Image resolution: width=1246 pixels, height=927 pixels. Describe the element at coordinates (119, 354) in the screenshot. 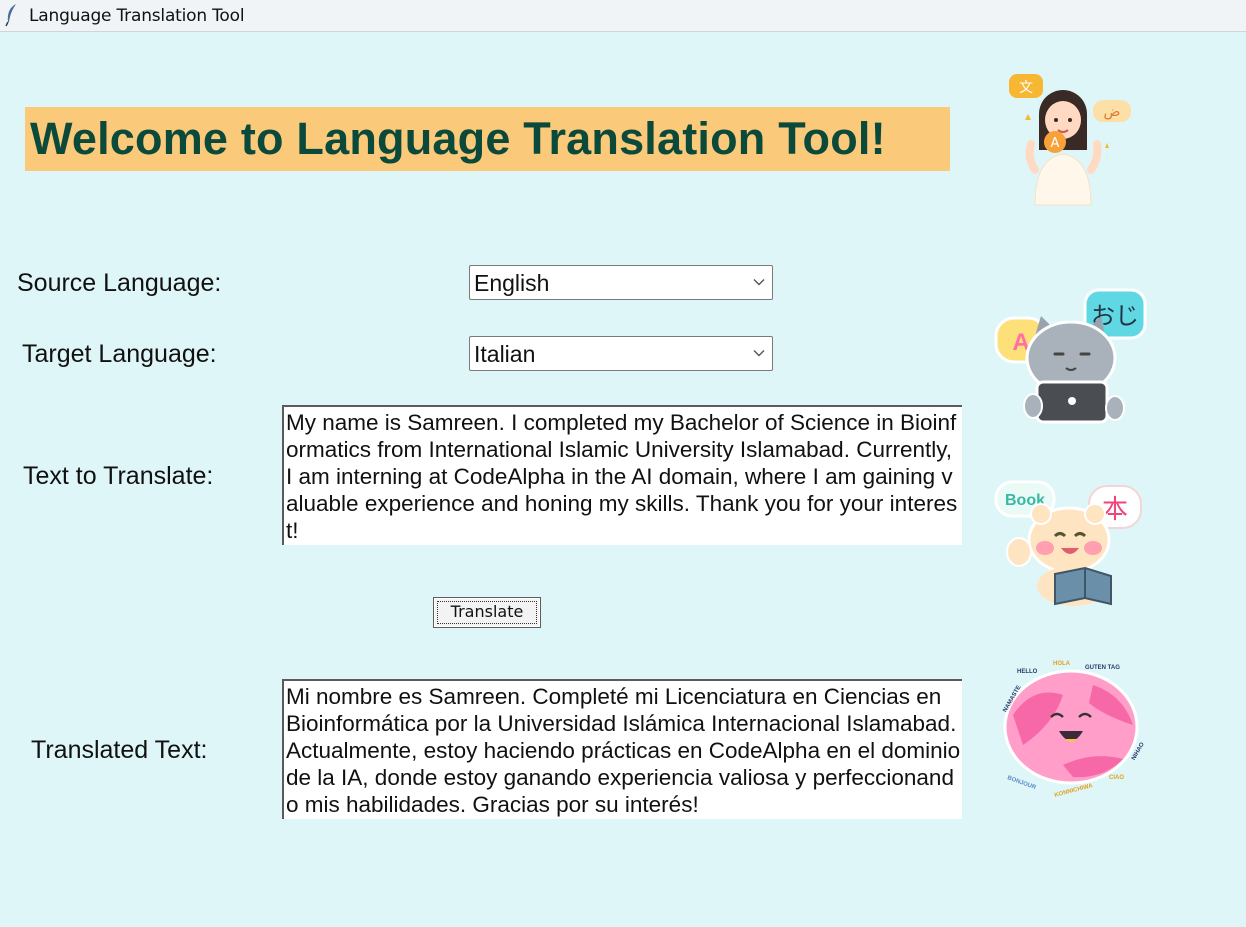

I see `target-language-label: Target Language:` at that location.